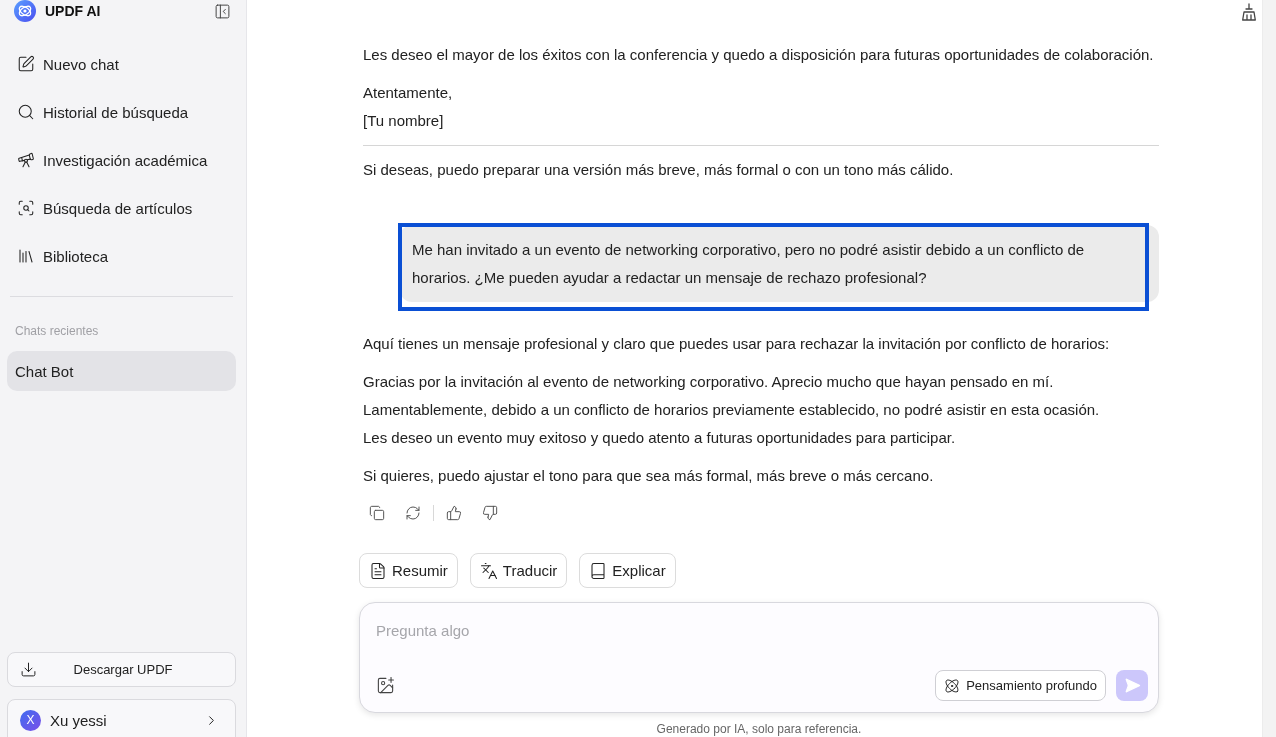 The image size is (1276, 737). Describe the element at coordinates (123, 160) in the screenshot. I see `nav-item: Investigación académica` at that location.